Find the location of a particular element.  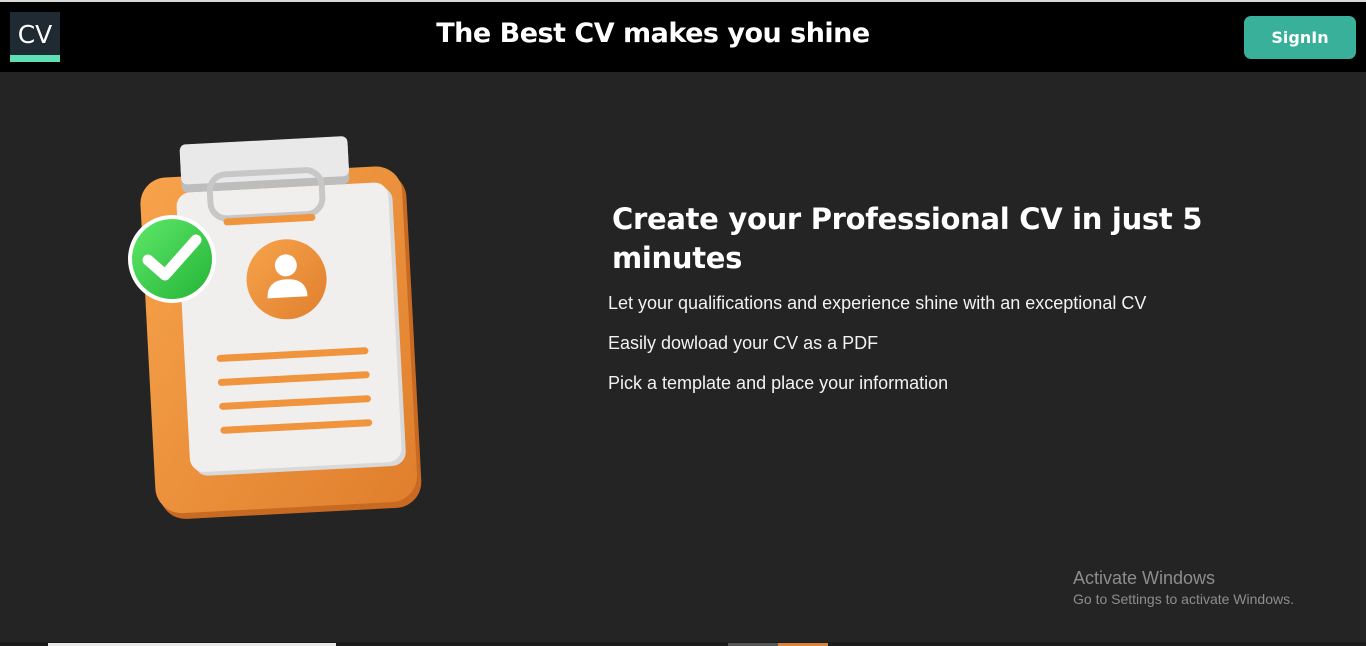

hero-point: Easily dowload your CV as a PDF is located at coordinates (743, 343).